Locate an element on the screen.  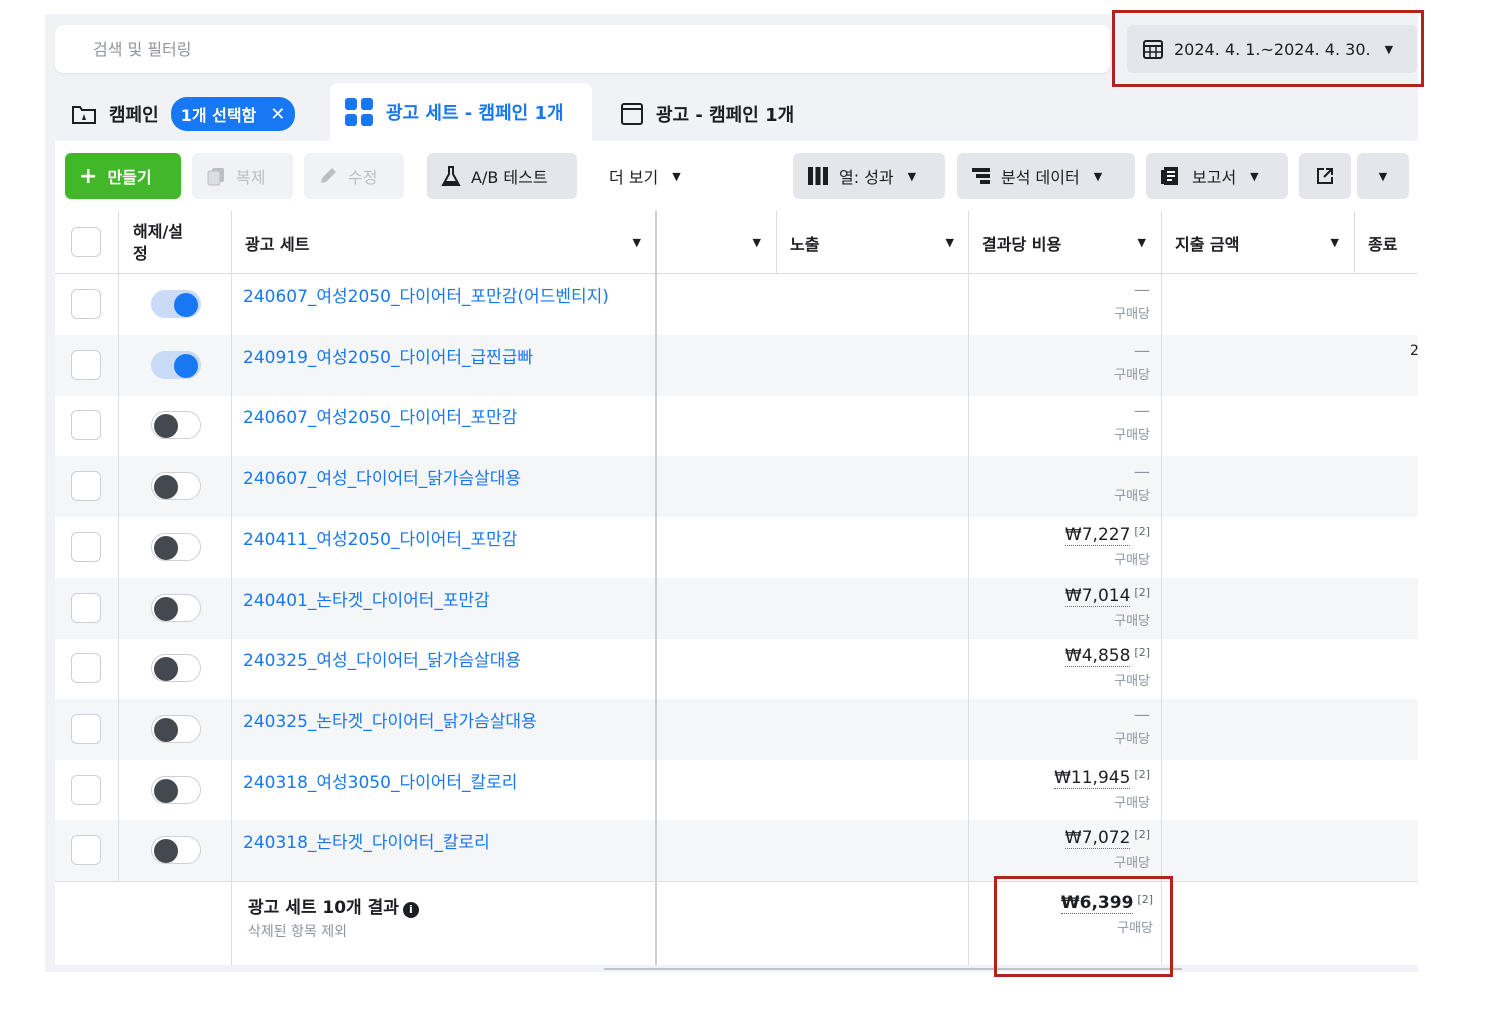
cost-per-result-cell: ₩7,014[2]구매당 is located at coordinates (1107, 607).